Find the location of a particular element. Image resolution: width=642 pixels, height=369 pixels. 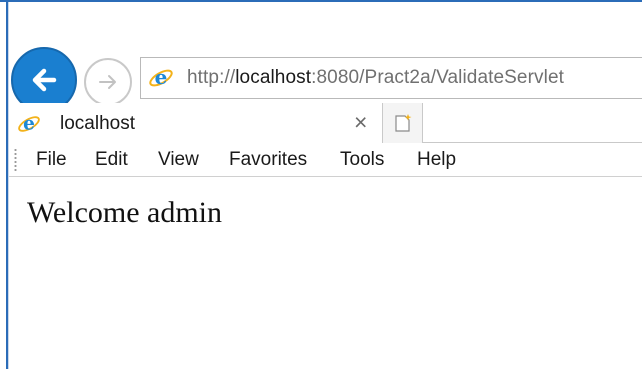

tab-close-button: × is located at coordinates (360, 122).